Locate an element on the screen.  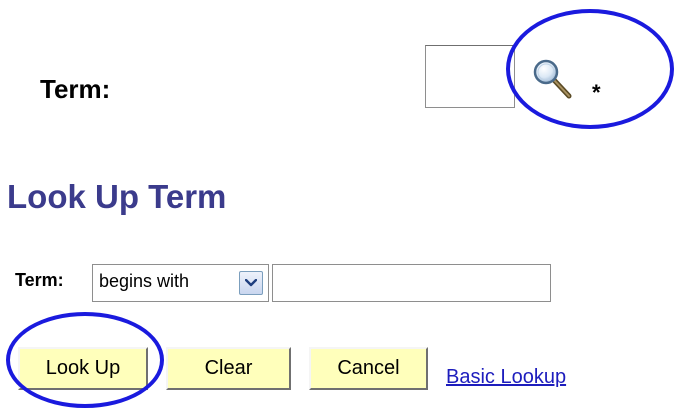
operator-select: begins with is located at coordinates (180, 283).